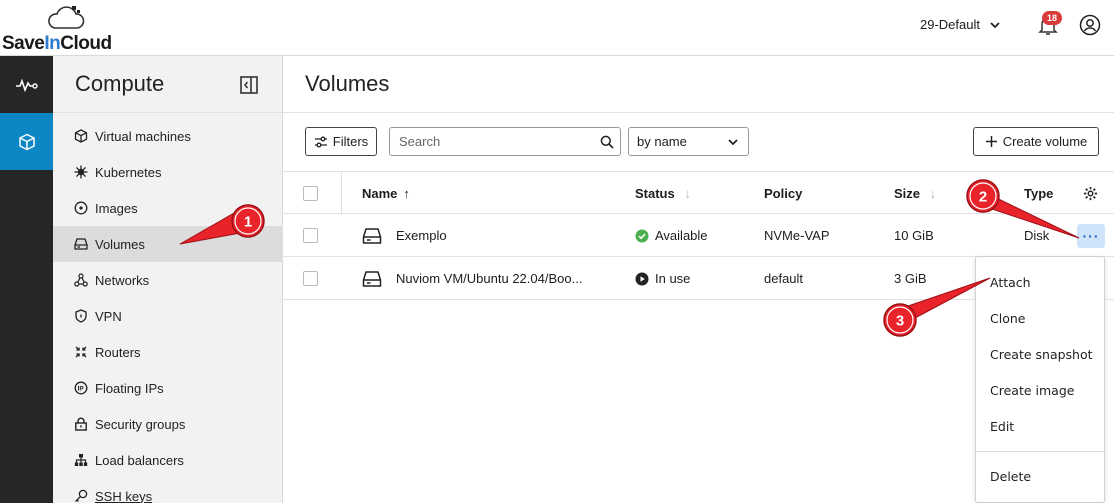 The image size is (1114, 503). What do you see at coordinates (1040, 426) in the screenshot?
I see `menu-item-edit: Edit` at bounding box center [1040, 426].